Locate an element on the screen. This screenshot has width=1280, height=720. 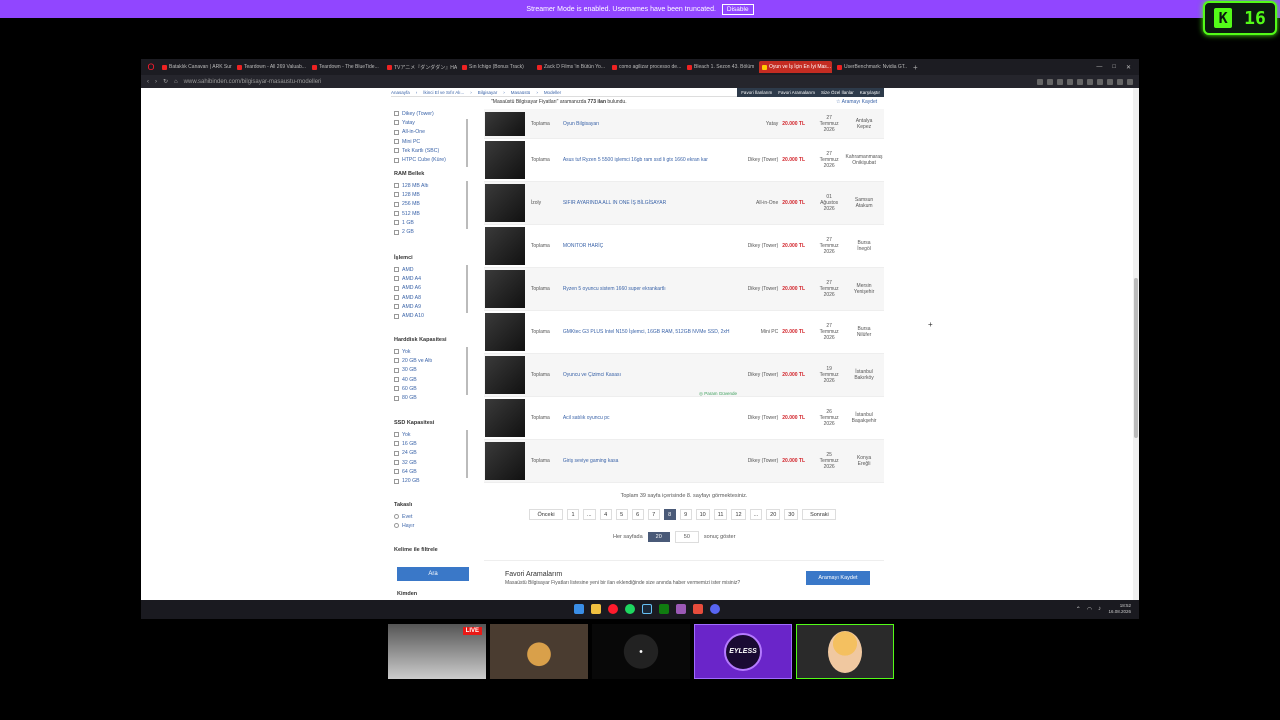
user-nav-item: Karşılaştır is located at coordinates (870, 92).